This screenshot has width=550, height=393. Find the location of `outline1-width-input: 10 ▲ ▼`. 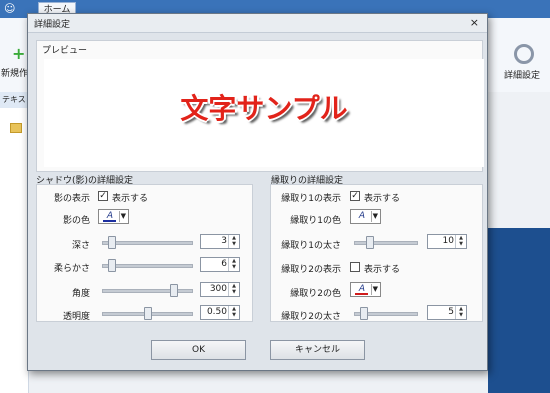

outline1-width-input: 10 ▲ ▼ is located at coordinates (447, 241).